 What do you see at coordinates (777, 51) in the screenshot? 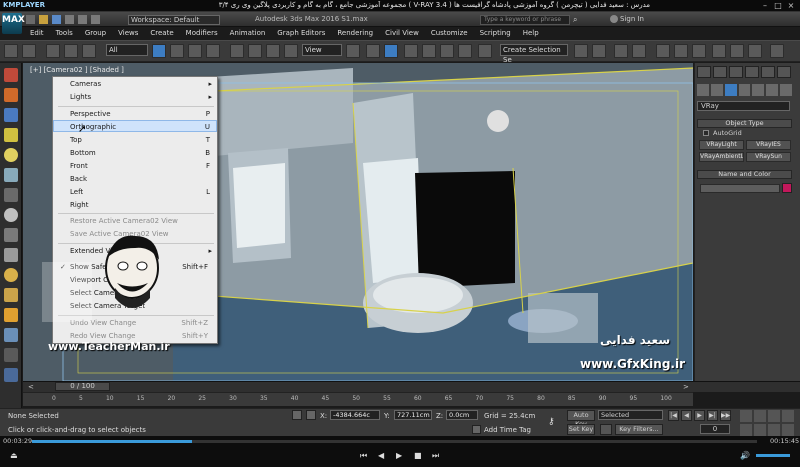
I see `vray-toolbar-icon` at bounding box center [777, 51].